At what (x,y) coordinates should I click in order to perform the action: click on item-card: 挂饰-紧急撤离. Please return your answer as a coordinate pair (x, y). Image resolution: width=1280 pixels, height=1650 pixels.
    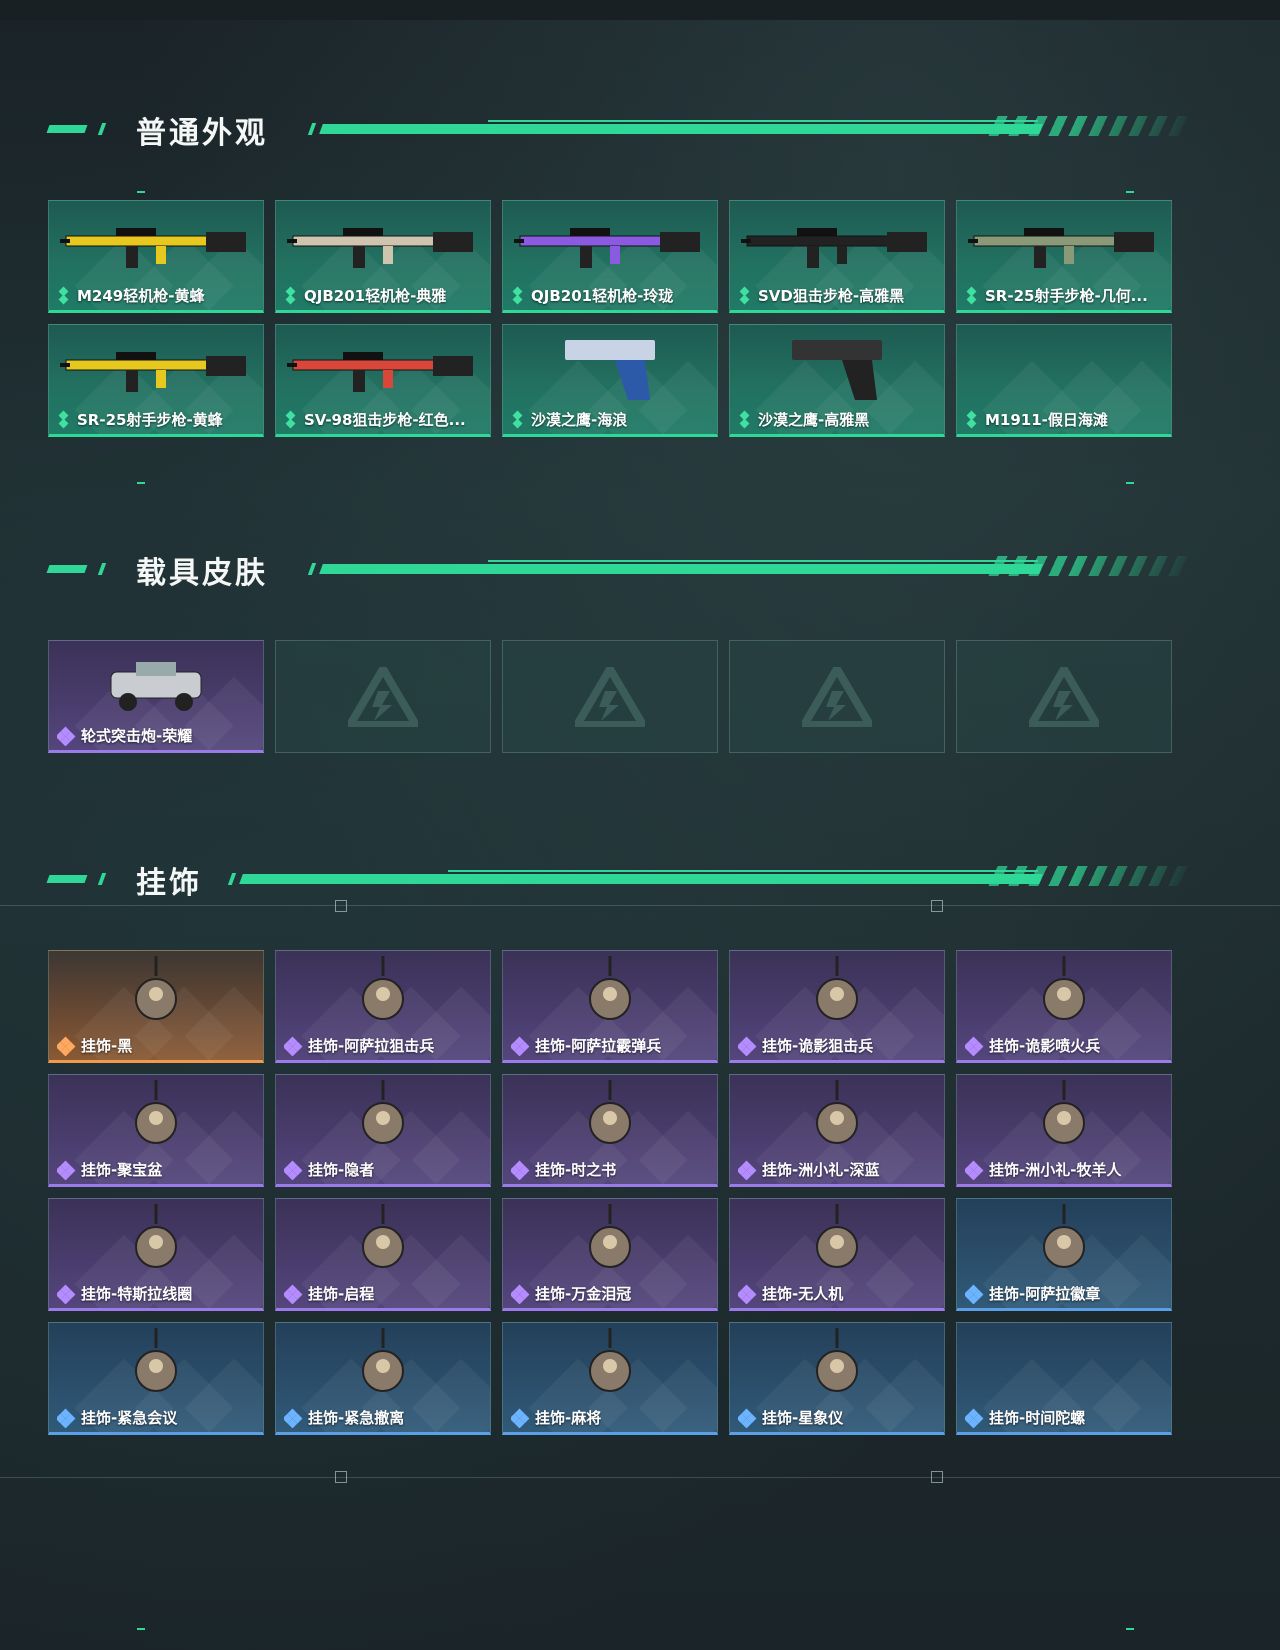
    Looking at the image, I should click on (383, 1378).